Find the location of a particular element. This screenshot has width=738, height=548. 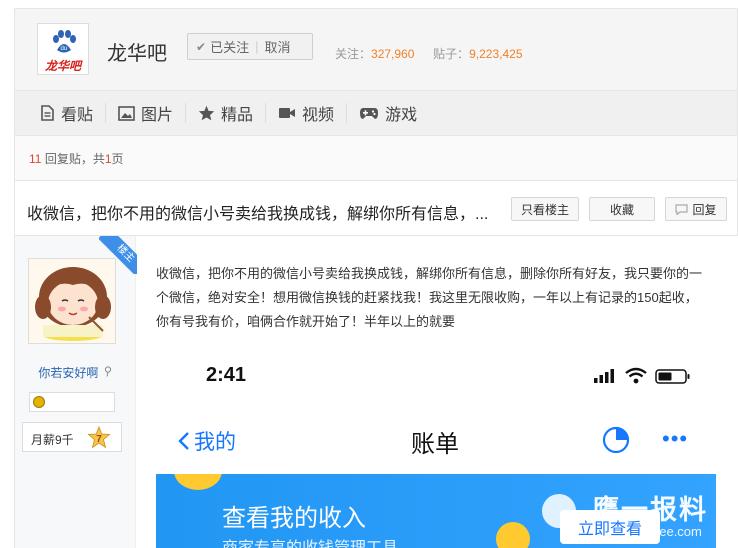

paw-icon: du is located at coordinates (64, 41).